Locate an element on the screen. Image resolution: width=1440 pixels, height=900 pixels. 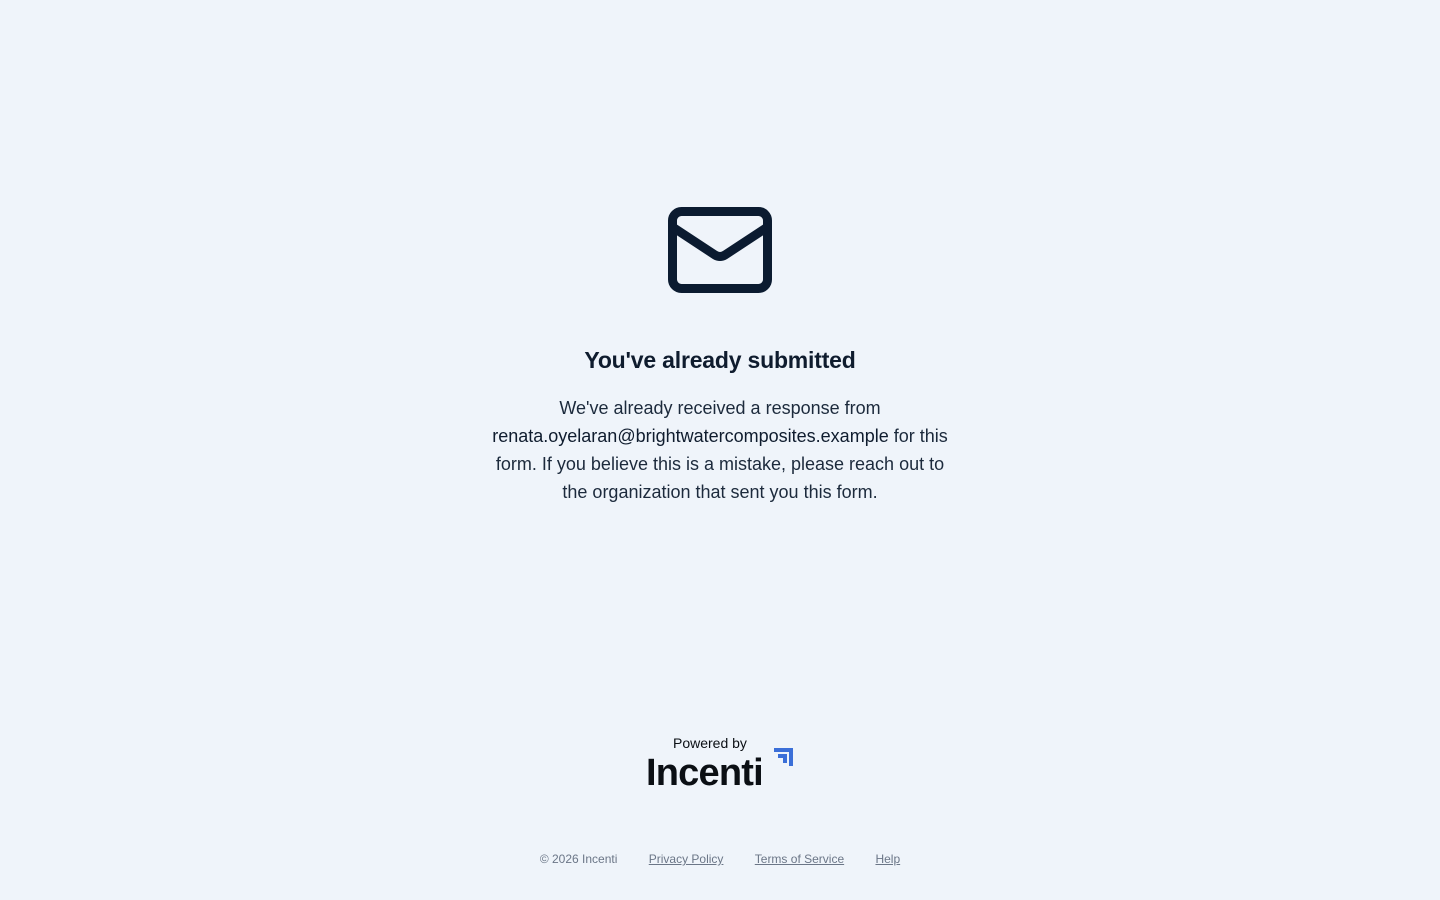
powered-by-badge: Powered by Incenti is located at coordinates (720, 765).